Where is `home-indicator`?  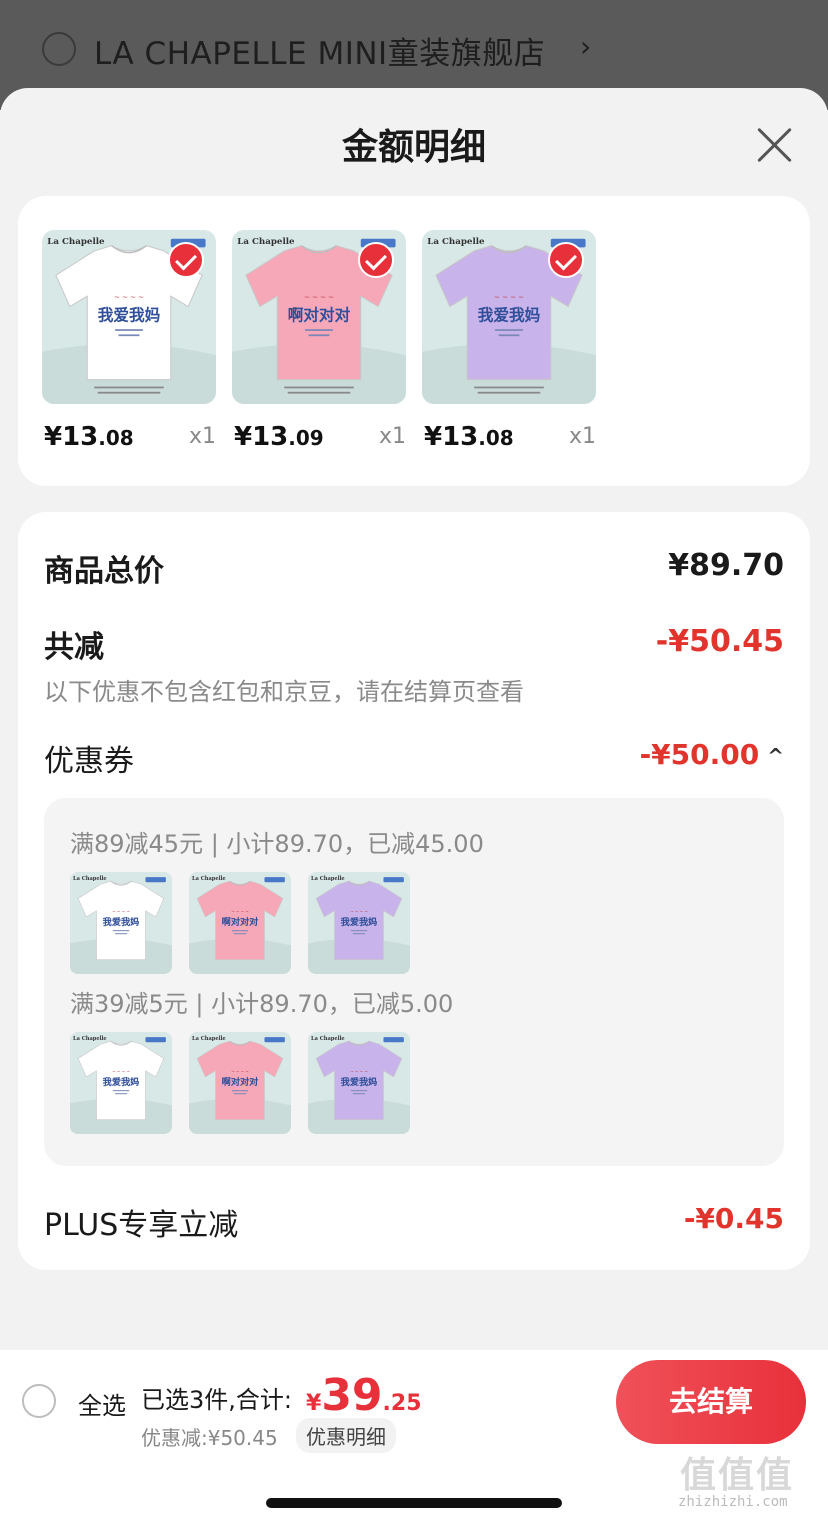 home-indicator is located at coordinates (414, 1503).